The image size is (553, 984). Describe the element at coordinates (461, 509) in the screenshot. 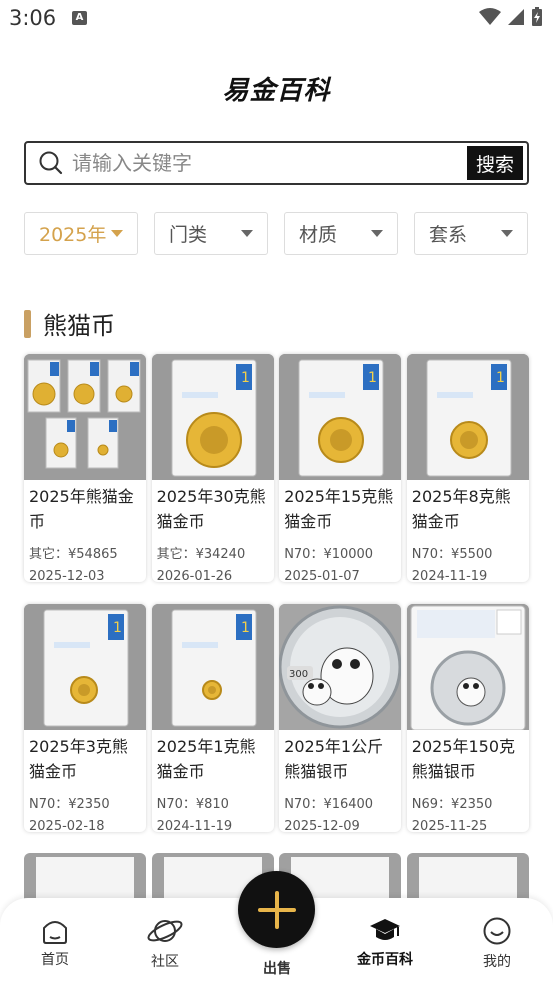

I see `coin-title: 2025年8克熊猫金币` at that location.